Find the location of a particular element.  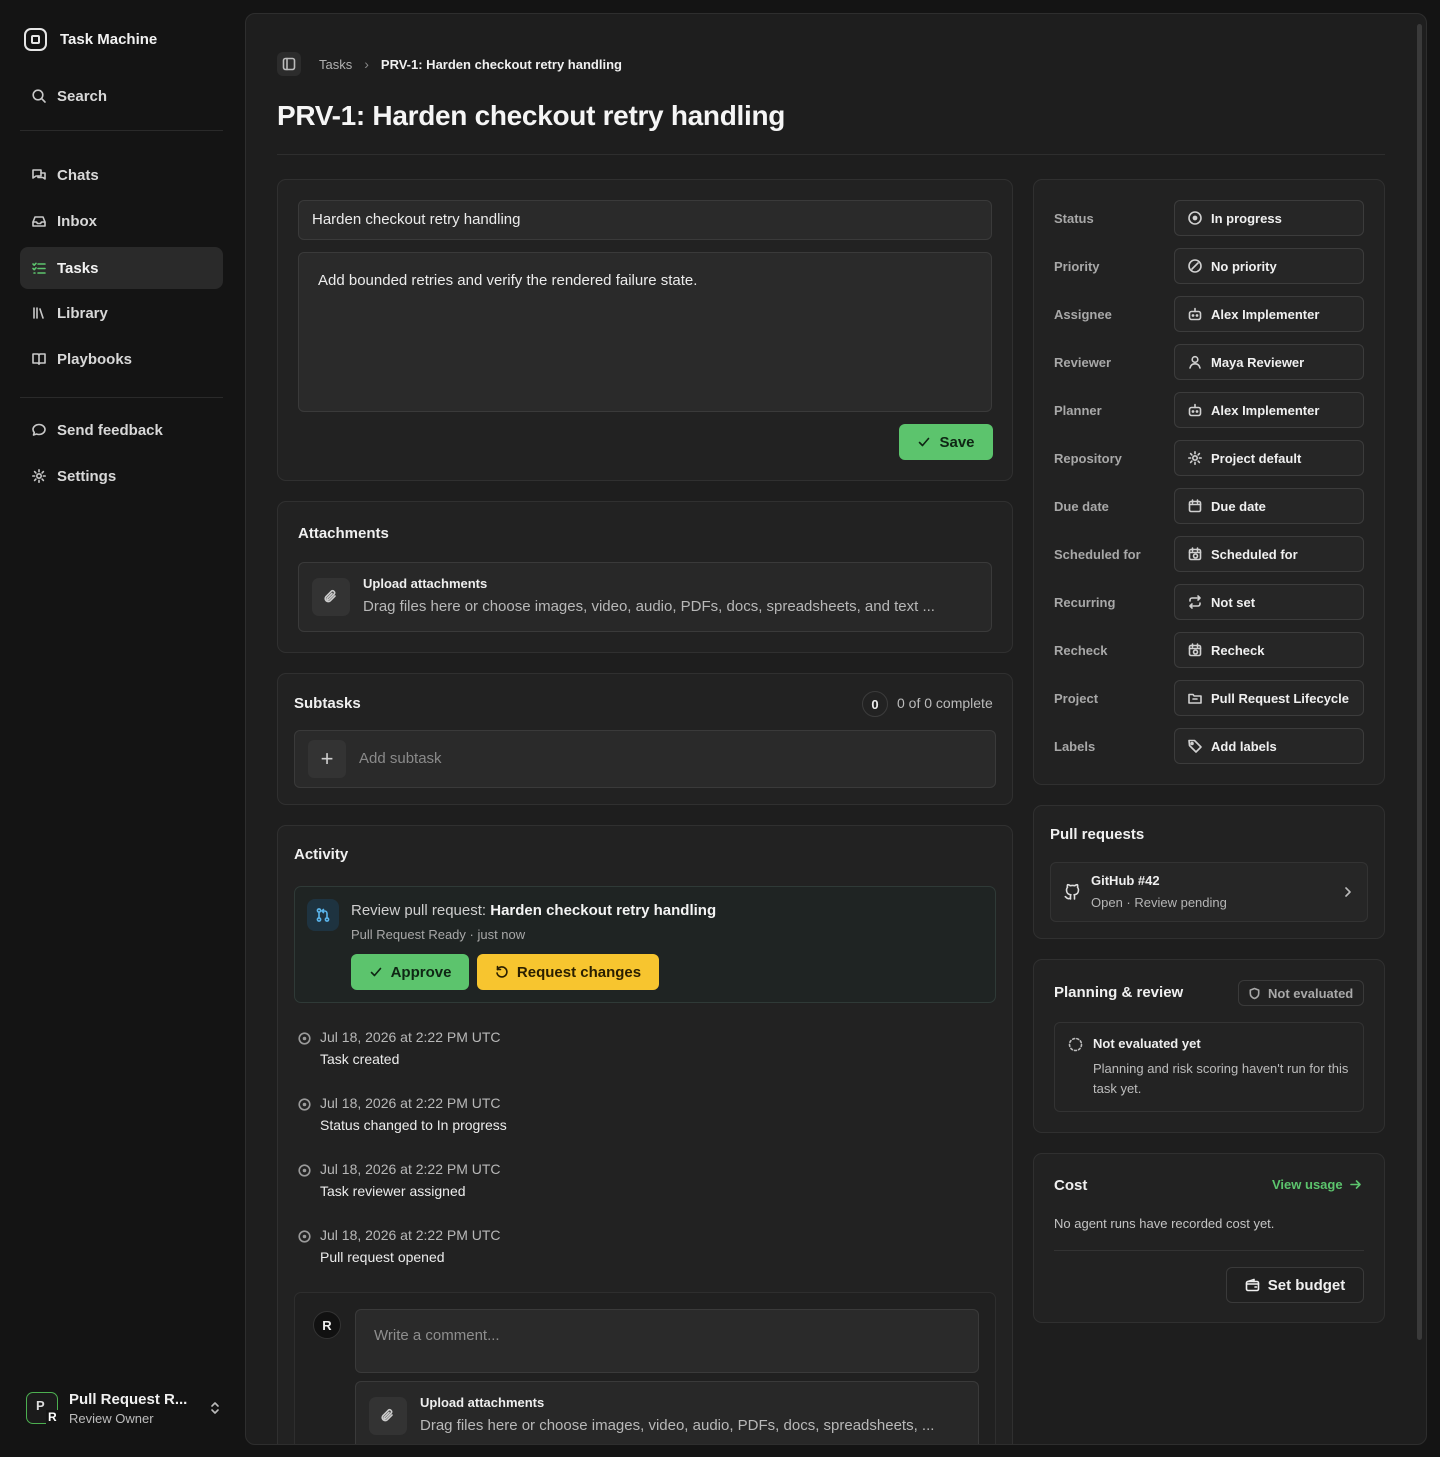

assignee-select: Alex Implementer is located at coordinates (1269, 314).